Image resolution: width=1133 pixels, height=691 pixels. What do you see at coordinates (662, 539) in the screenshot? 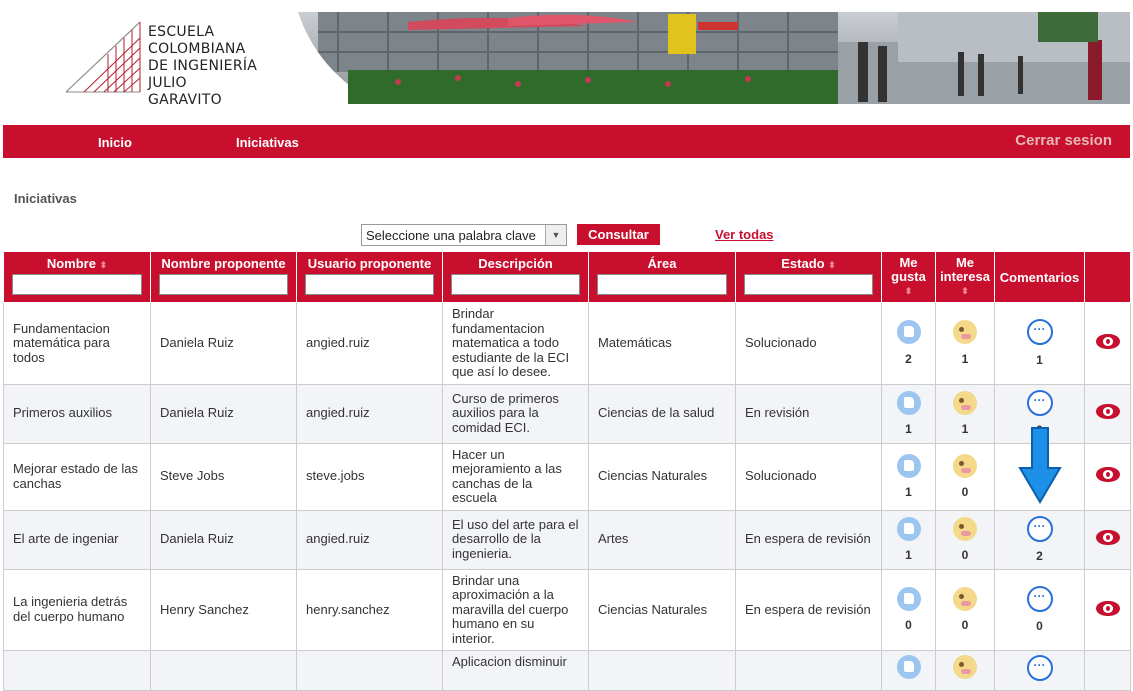
I see `cell-area: Artes` at bounding box center [662, 539].